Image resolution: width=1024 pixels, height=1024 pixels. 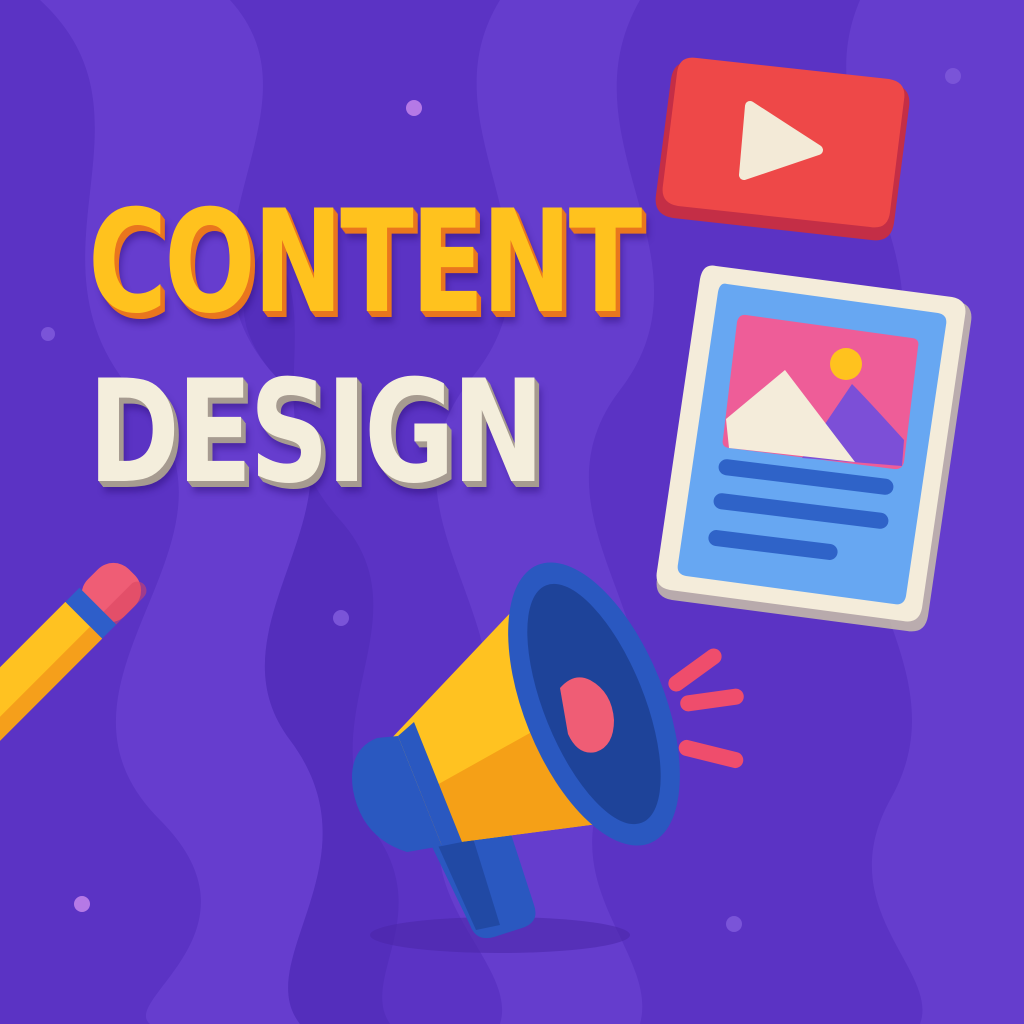 What do you see at coordinates (316, 432) in the screenshot?
I see `headline-design: DESIGN` at bounding box center [316, 432].